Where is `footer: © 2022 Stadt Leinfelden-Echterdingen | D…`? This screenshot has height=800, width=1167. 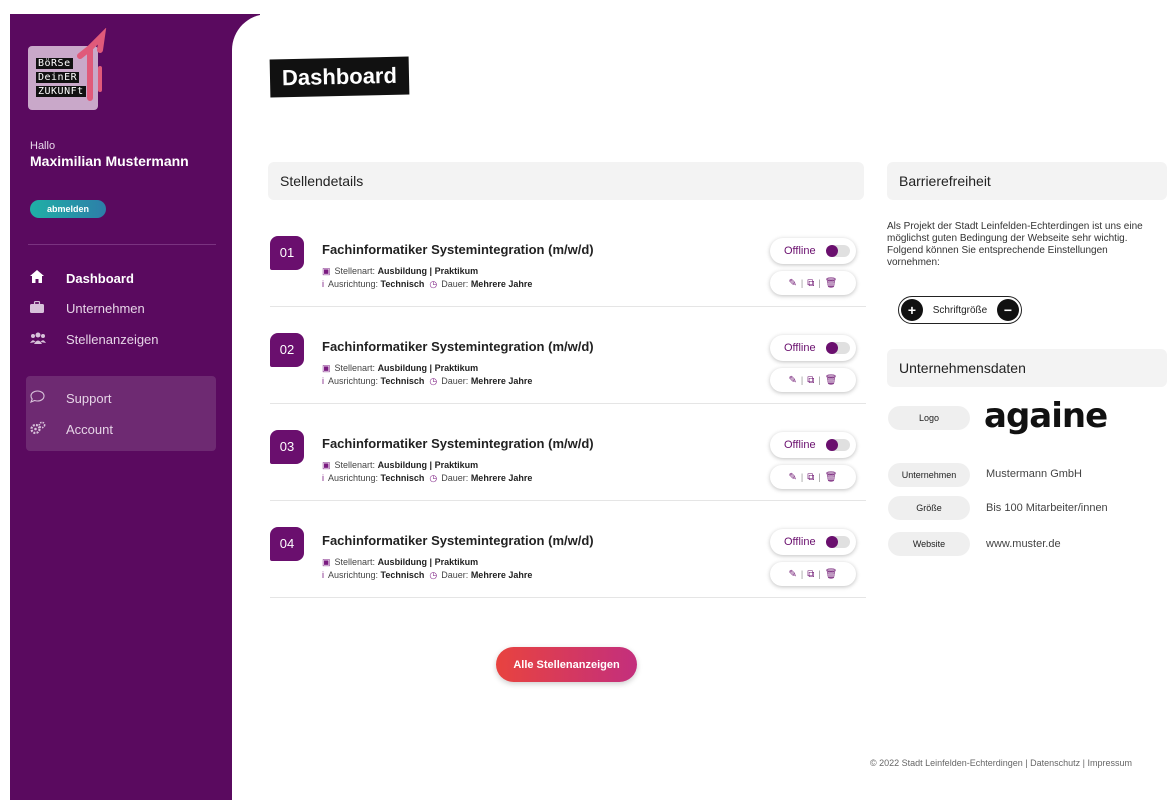
footer: © 2022 Stadt Leinfelden-Echterdingen | D… is located at coordinates (1001, 763).